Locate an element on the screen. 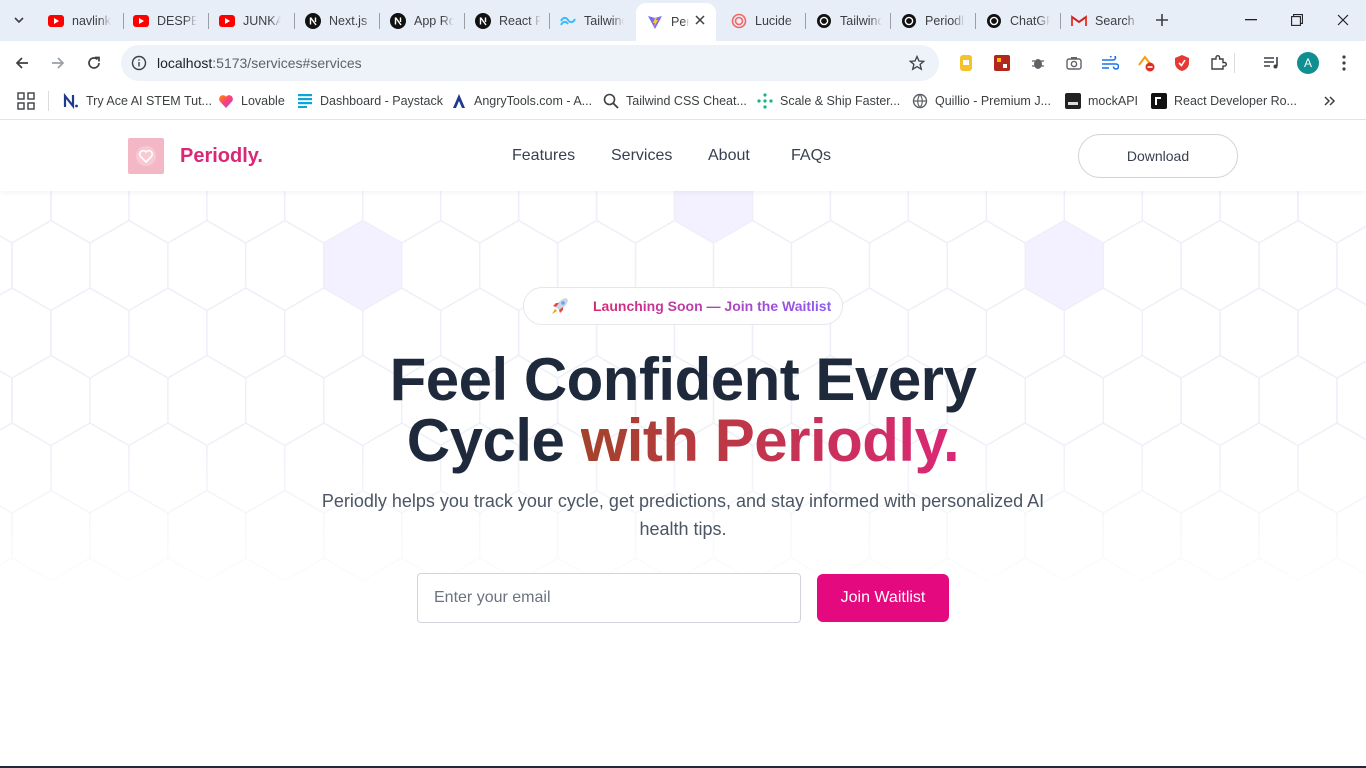 The width and height of the screenshot is (1366, 768). tab-title: JUNKAT is located at coordinates (262, 20).